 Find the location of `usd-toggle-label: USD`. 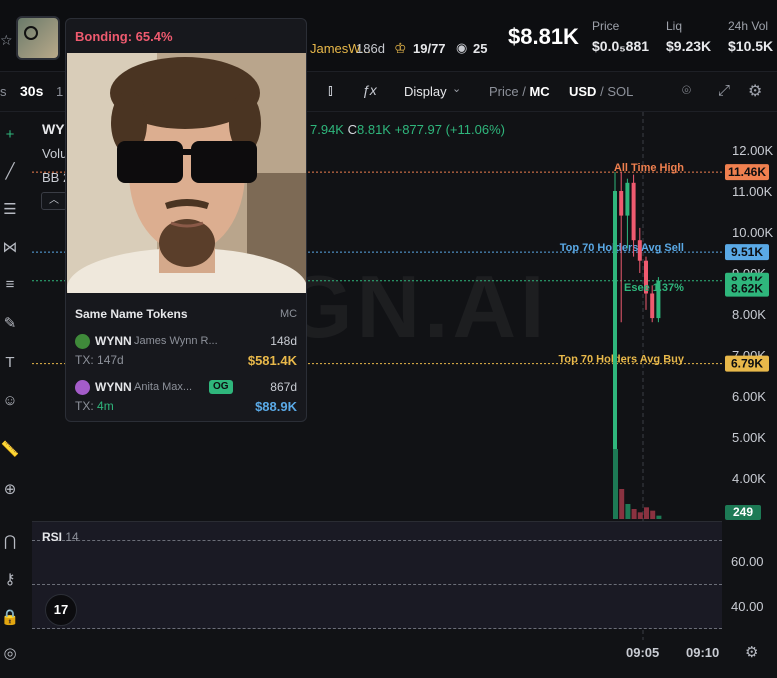

usd-toggle-label: USD is located at coordinates (582, 91).